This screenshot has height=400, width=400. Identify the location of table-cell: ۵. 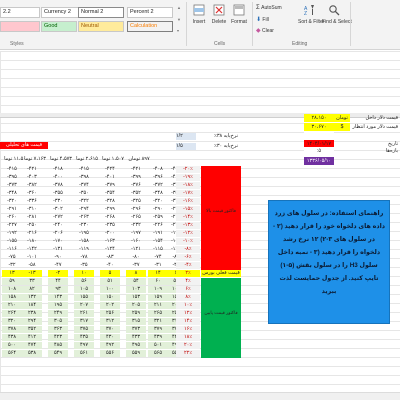
(110, 273).